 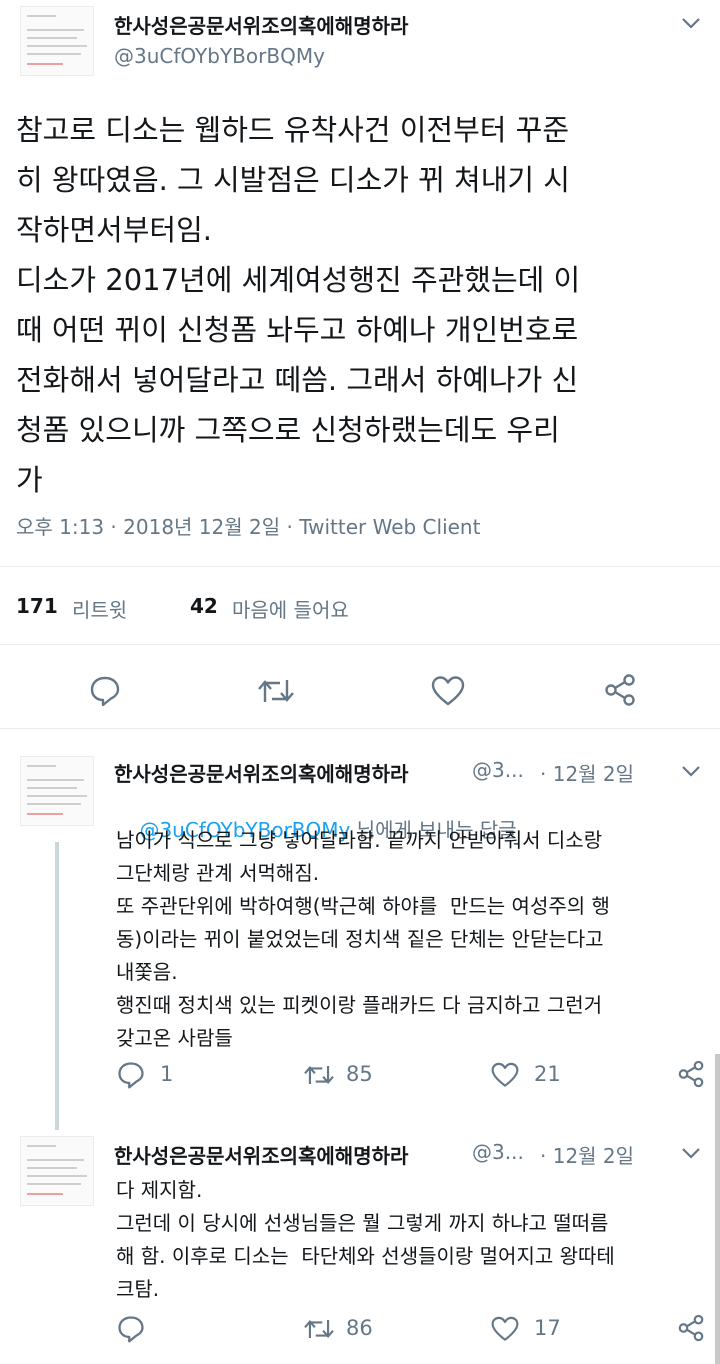 What do you see at coordinates (219, 56) in the screenshot?
I see `author-handle: @3uCfOYbYBorBQMy` at bounding box center [219, 56].